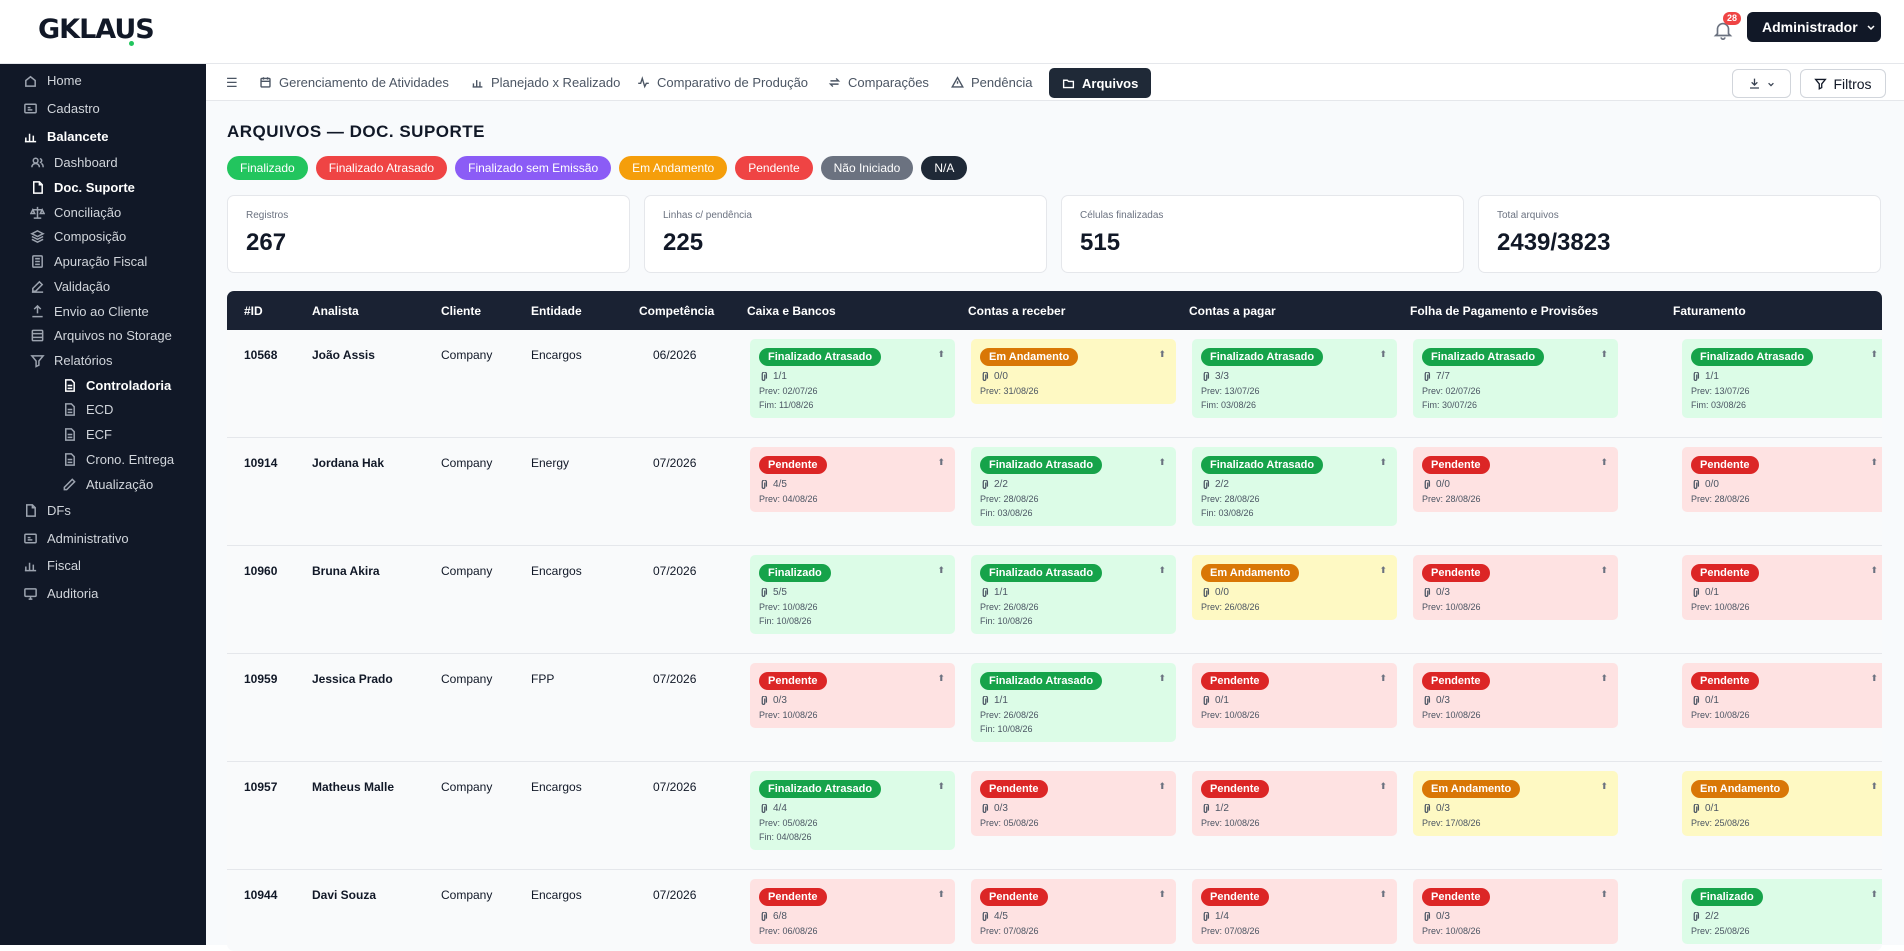  Describe the element at coordinates (1073, 911) in the screenshot. I see `status-card: Pendente ⬆ 4/5 Prev: 07/08/26` at that location.